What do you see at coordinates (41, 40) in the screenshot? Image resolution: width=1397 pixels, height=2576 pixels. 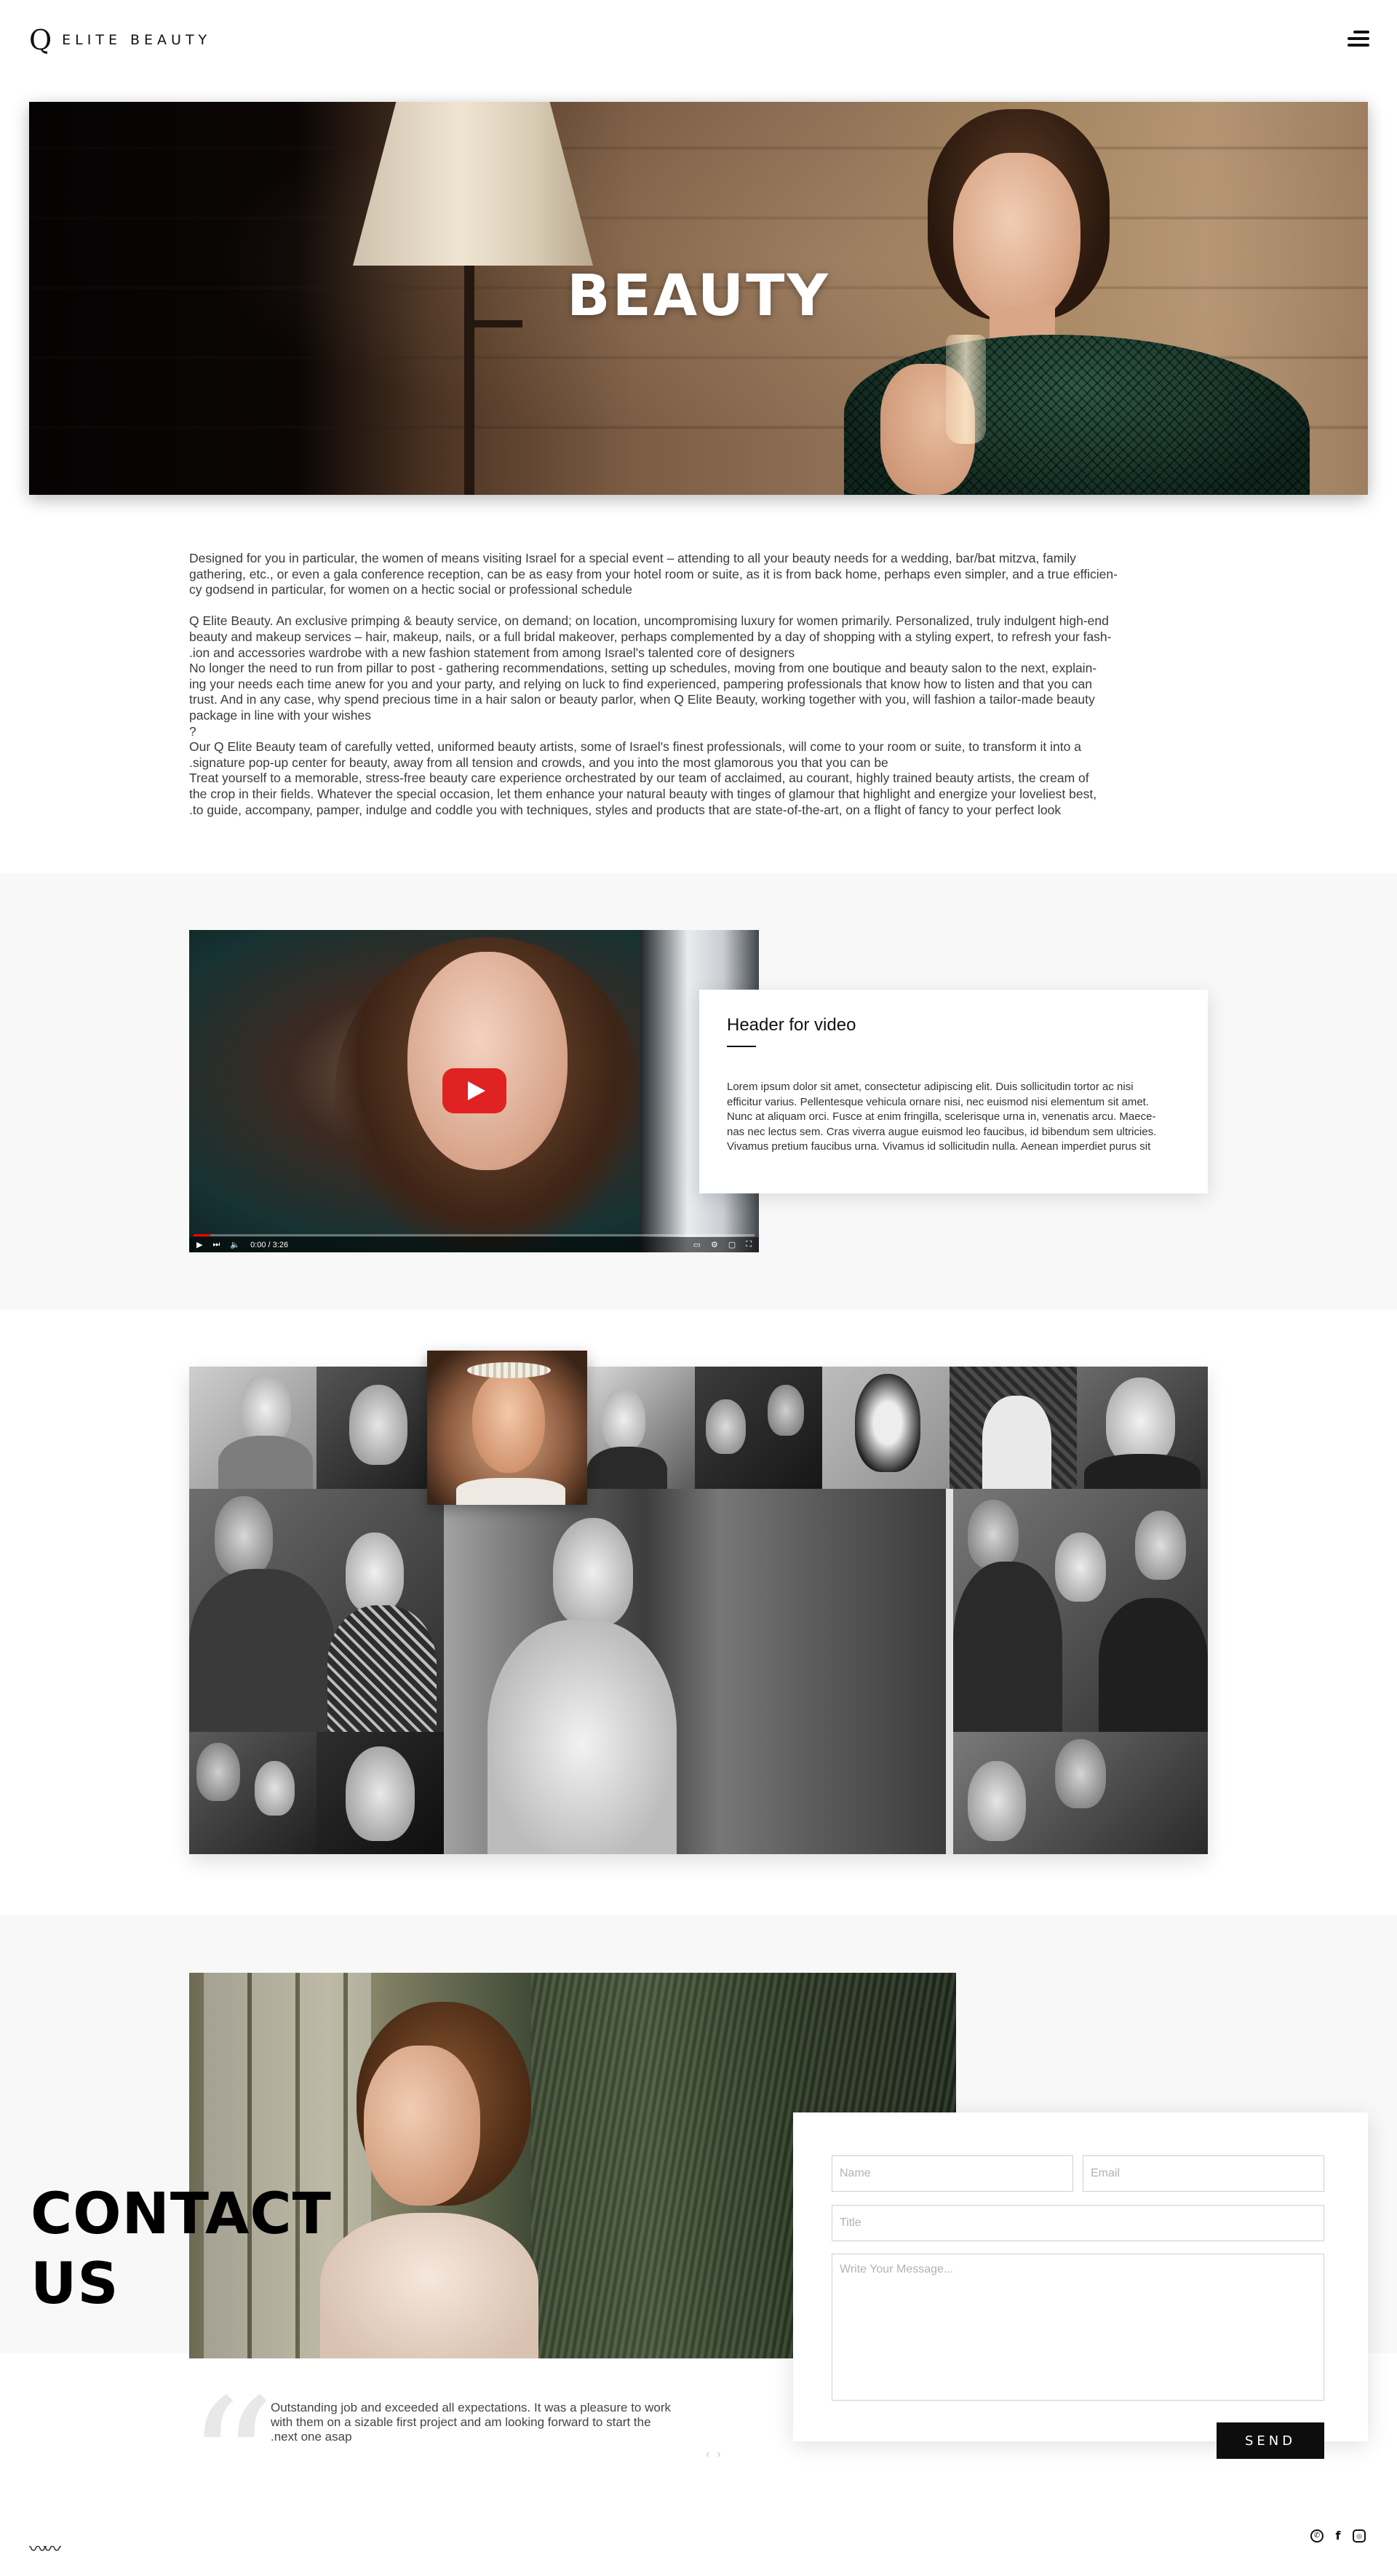 I see `logo-mark: Q` at bounding box center [41, 40].